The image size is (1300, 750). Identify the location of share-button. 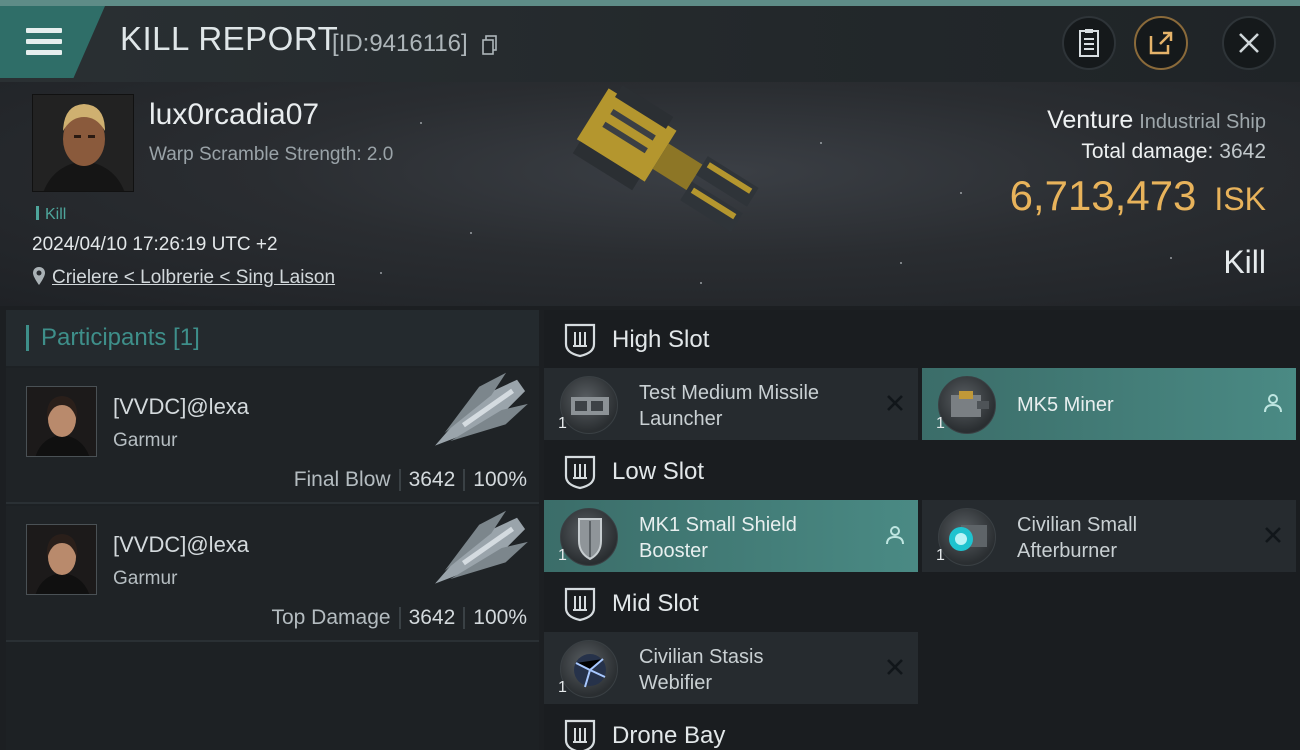
(1161, 43).